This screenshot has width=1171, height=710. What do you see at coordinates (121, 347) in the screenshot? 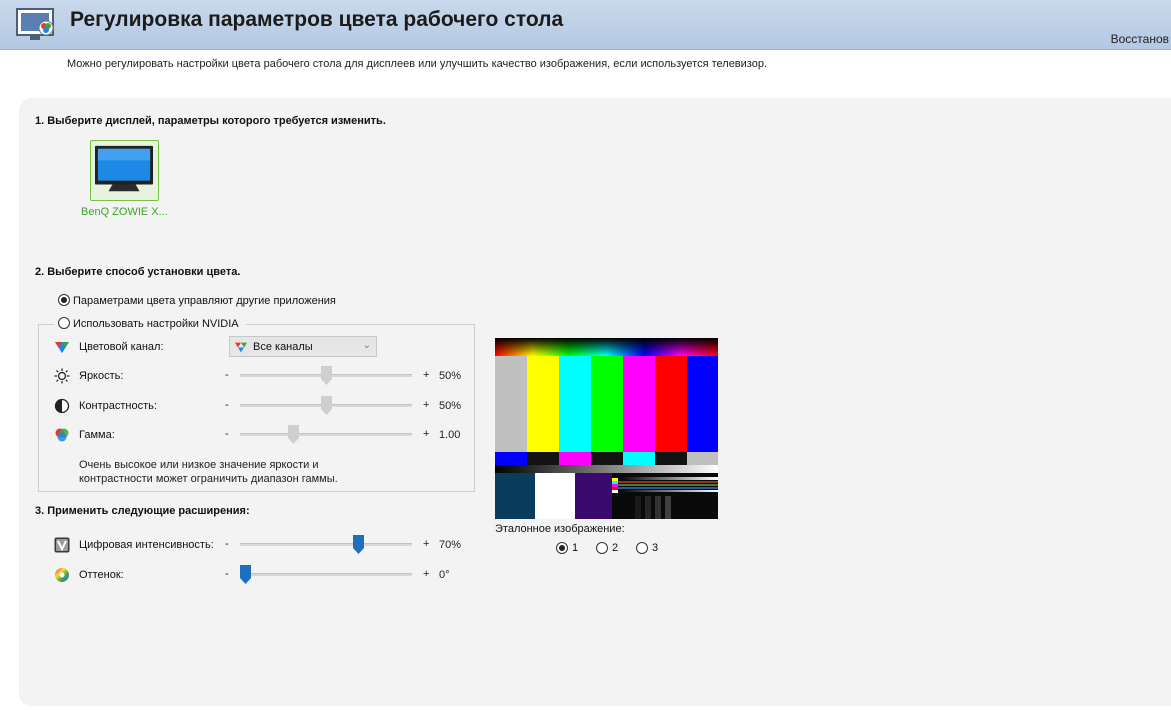
I see `color-channel-label: Цветовой канал:` at bounding box center [121, 347].